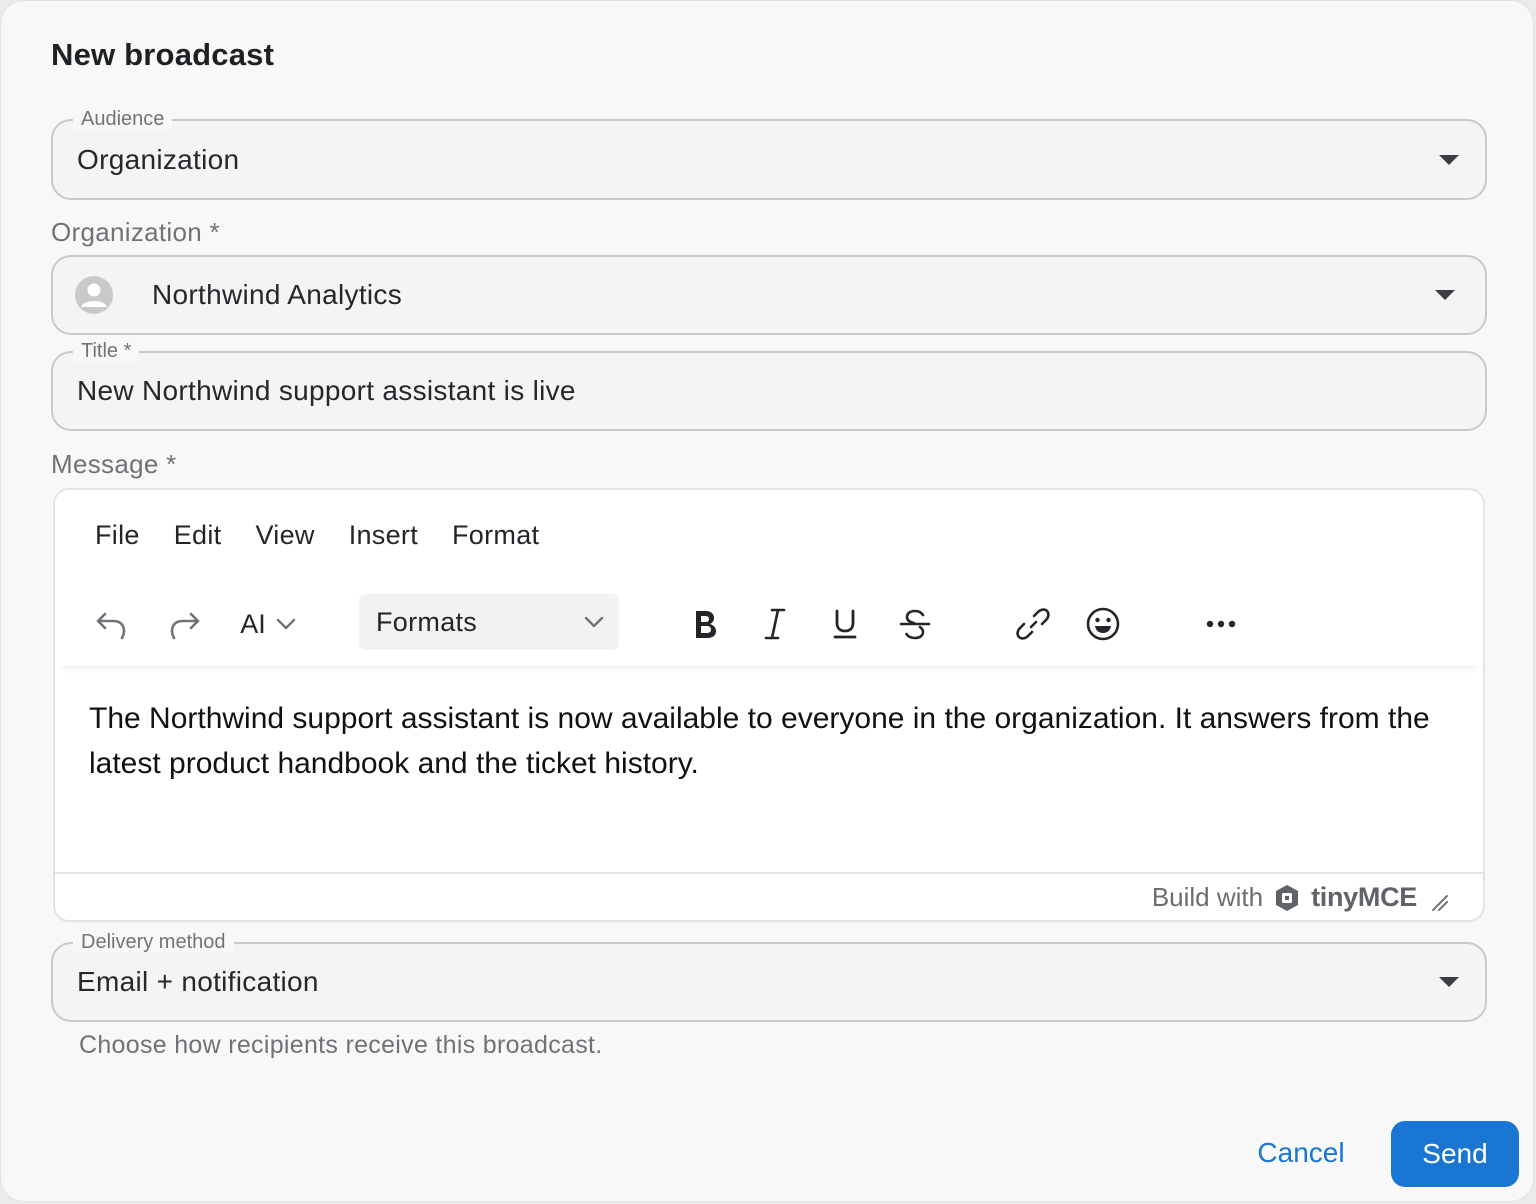  What do you see at coordinates (268, 624) in the screenshot?
I see `ai-button: AI` at bounding box center [268, 624].